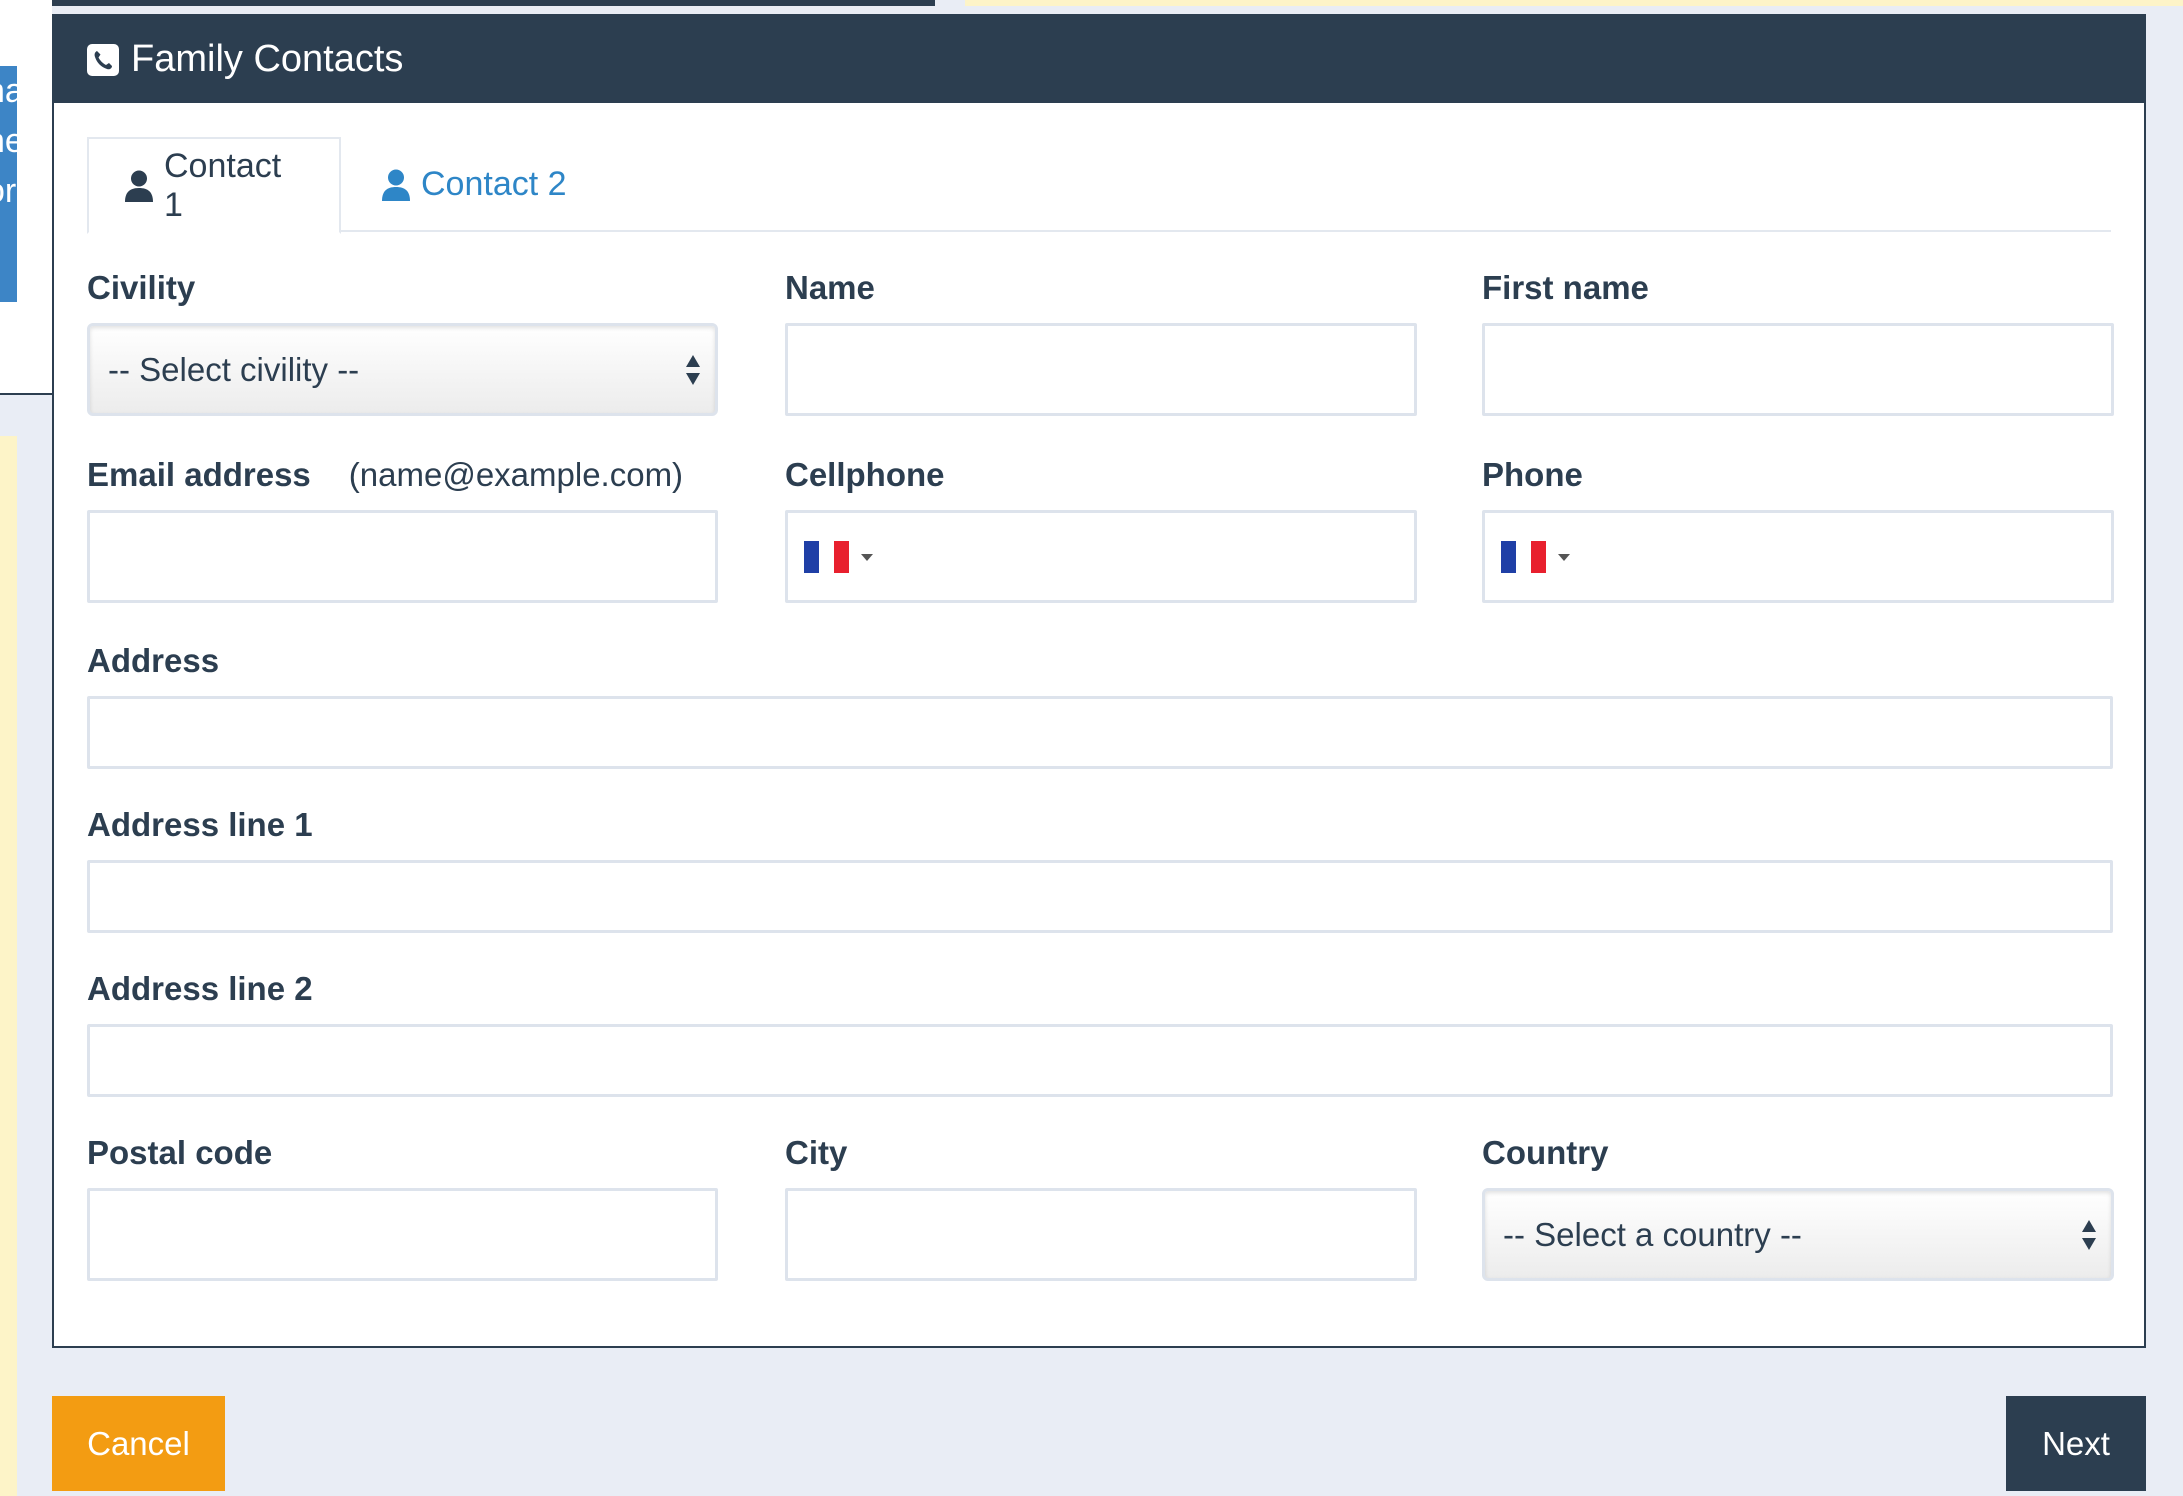 The image size is (2183, 1496). Describe the element at coordinates (1798, 369) in the screenshot. I see `first-name-input` at that location.